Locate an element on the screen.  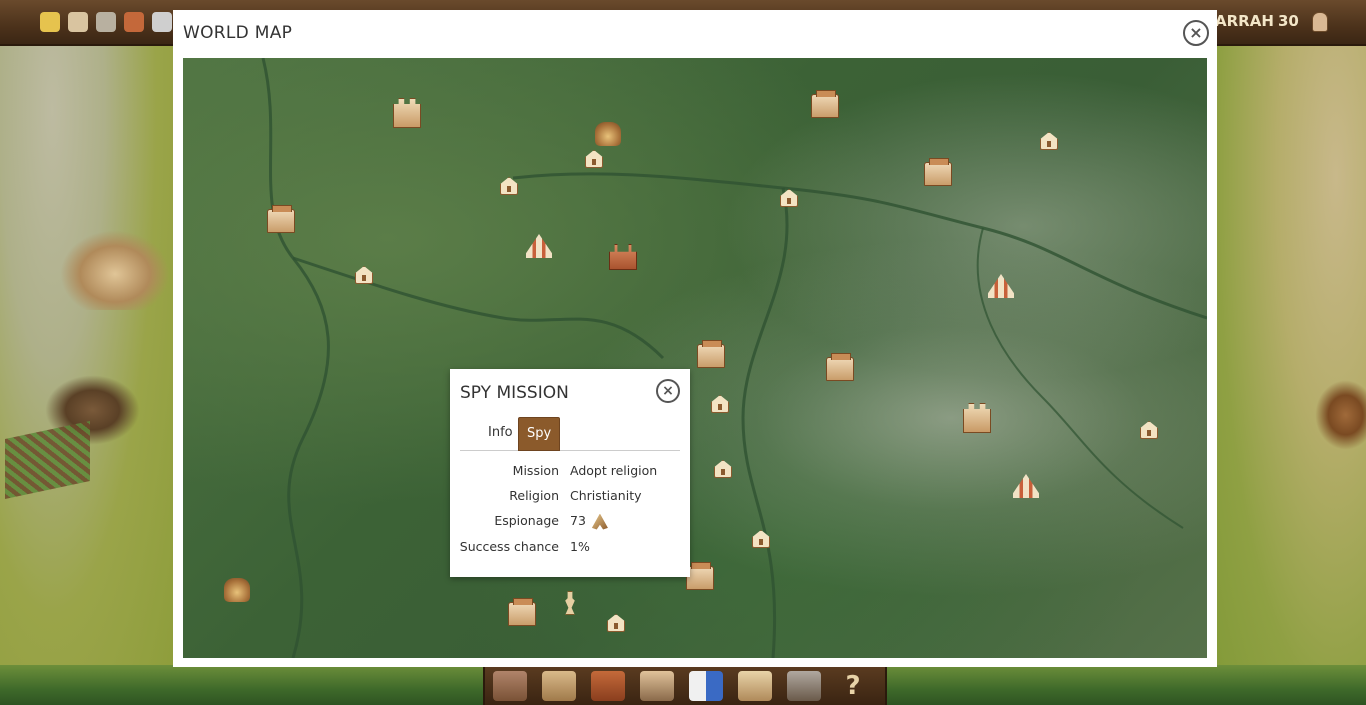
espionage-label: Espionage is located at coordinates (526, 520).